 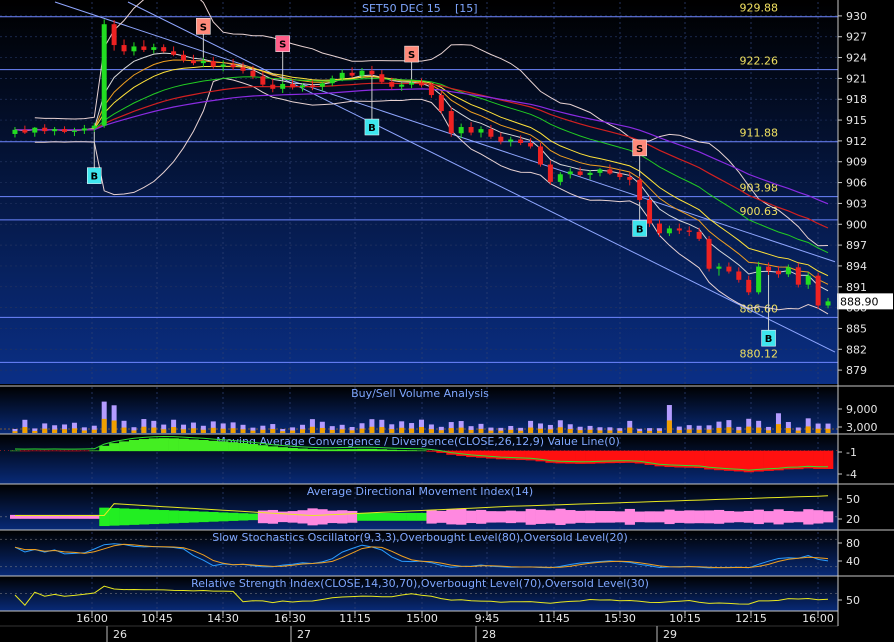 What do you see at coordinates (856, 99) in the screenshot?
I see `price-tick-label: 918` at bounding box center [856, 99].